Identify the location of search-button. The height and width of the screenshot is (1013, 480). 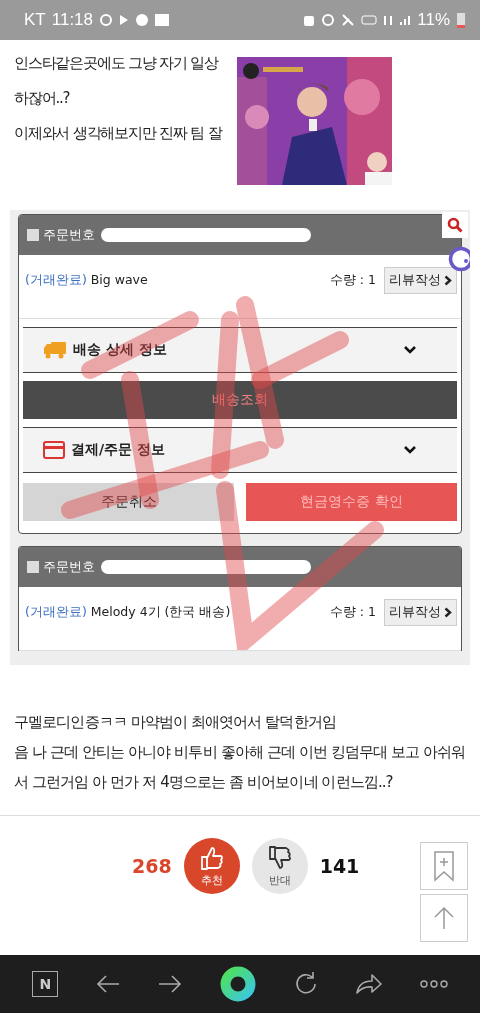
(455, 225).